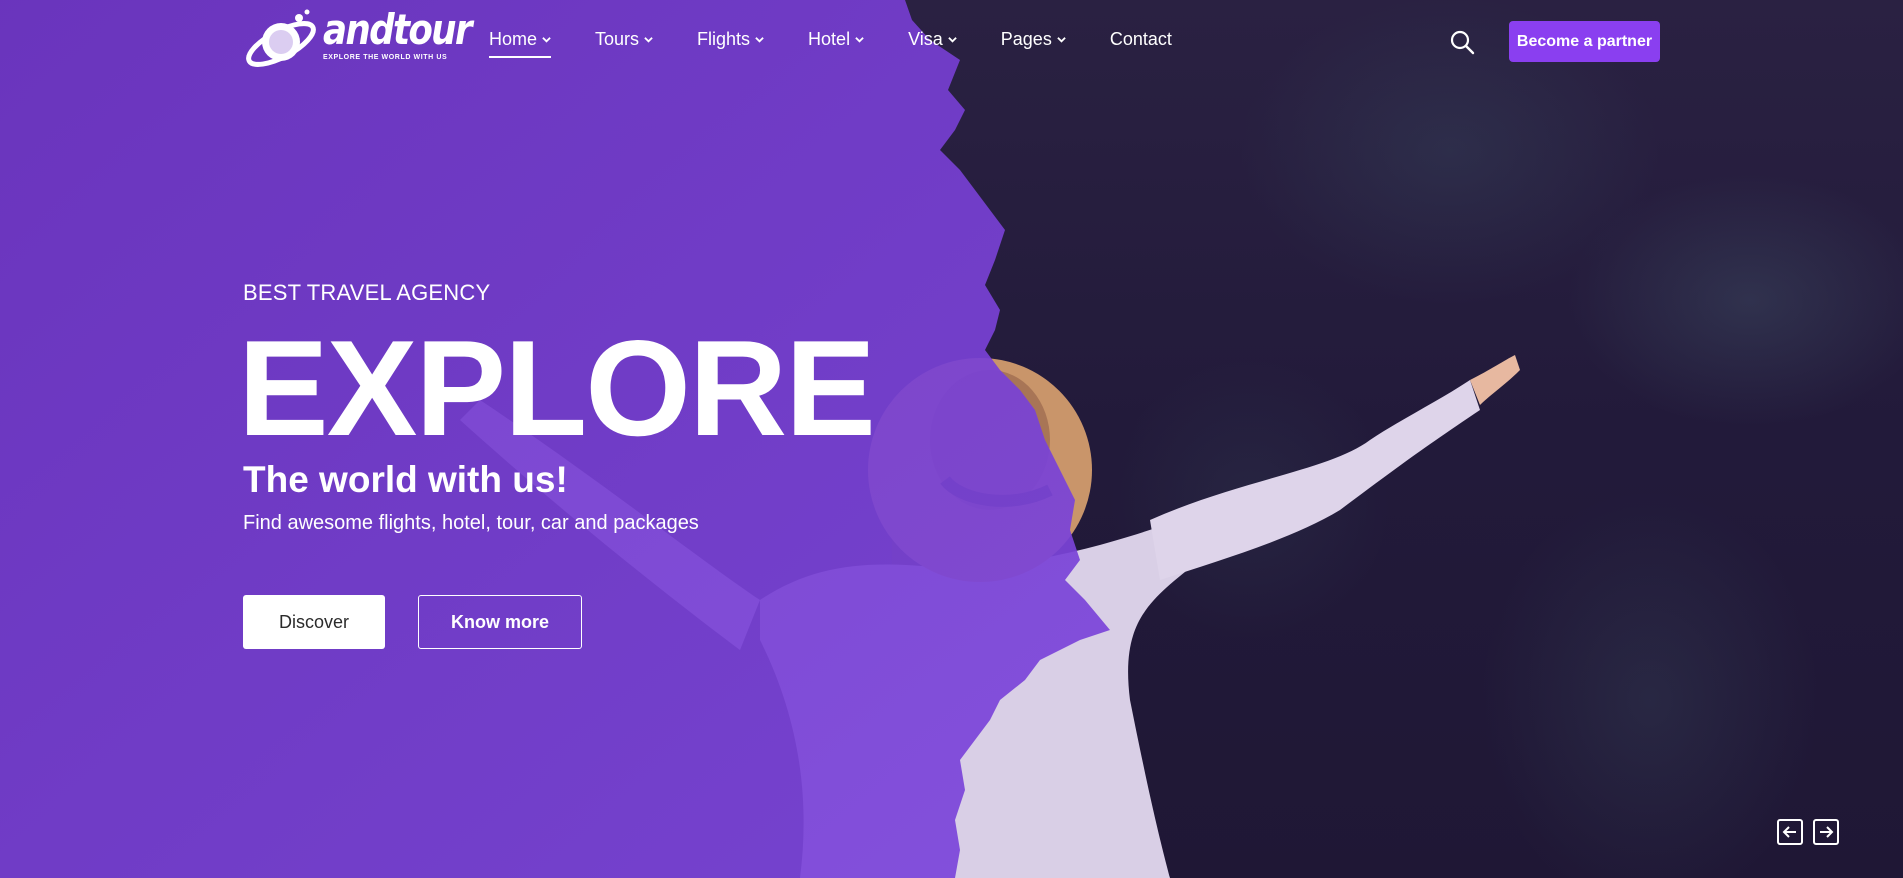 The height and width of the screenshot is (878, 1903). I want to click on become-partner-button: Become a partner, so click(1584, 41).